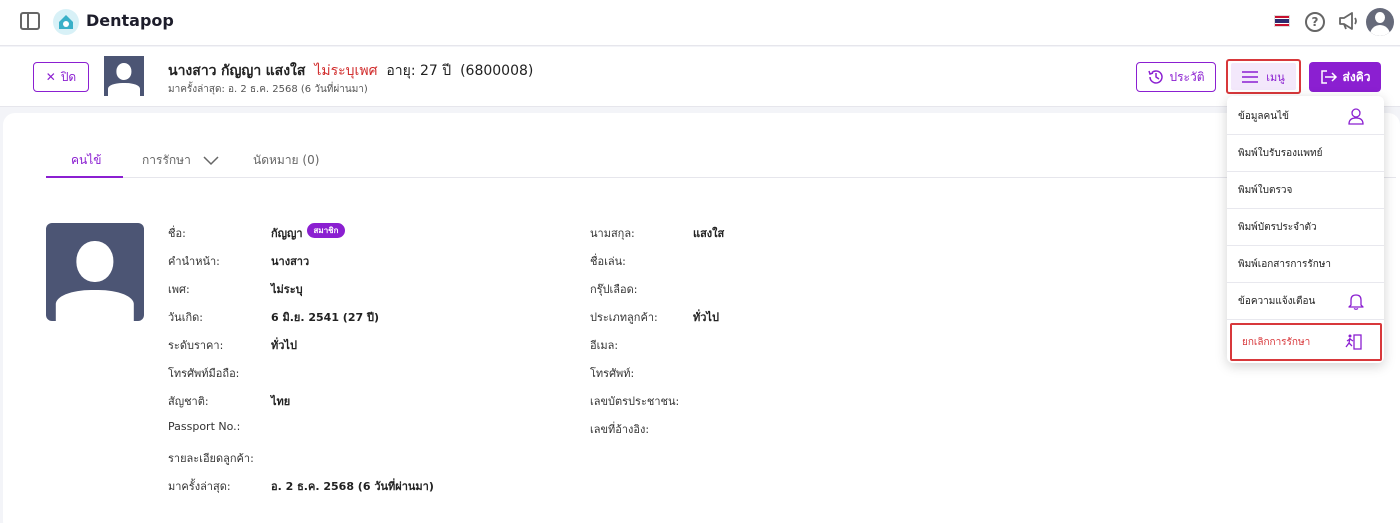 Image resolution: width=1400 pixels, height=523 pixels. Describe the element at coordinates (612, 373) in the screenshot. I see `field-phone-label: โทรศัพท์:` at that location.